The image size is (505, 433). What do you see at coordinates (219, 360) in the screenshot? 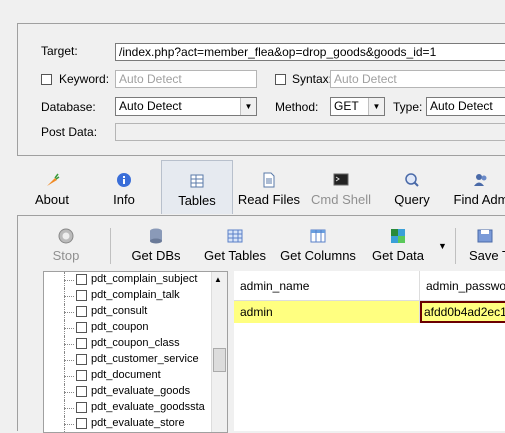
I see `scroll-thumb` at bounding box center [219, 360].